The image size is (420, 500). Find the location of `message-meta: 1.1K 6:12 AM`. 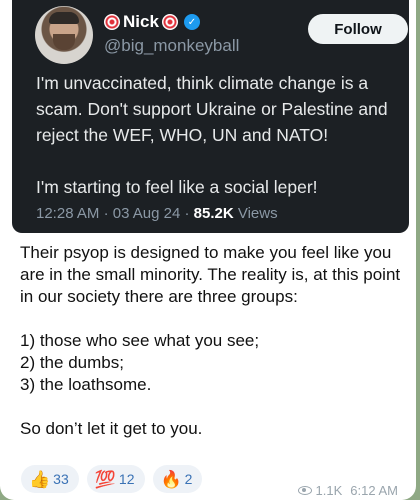

message-meta: 1.1K 6:12 AM is located at coordinates (347, 490).